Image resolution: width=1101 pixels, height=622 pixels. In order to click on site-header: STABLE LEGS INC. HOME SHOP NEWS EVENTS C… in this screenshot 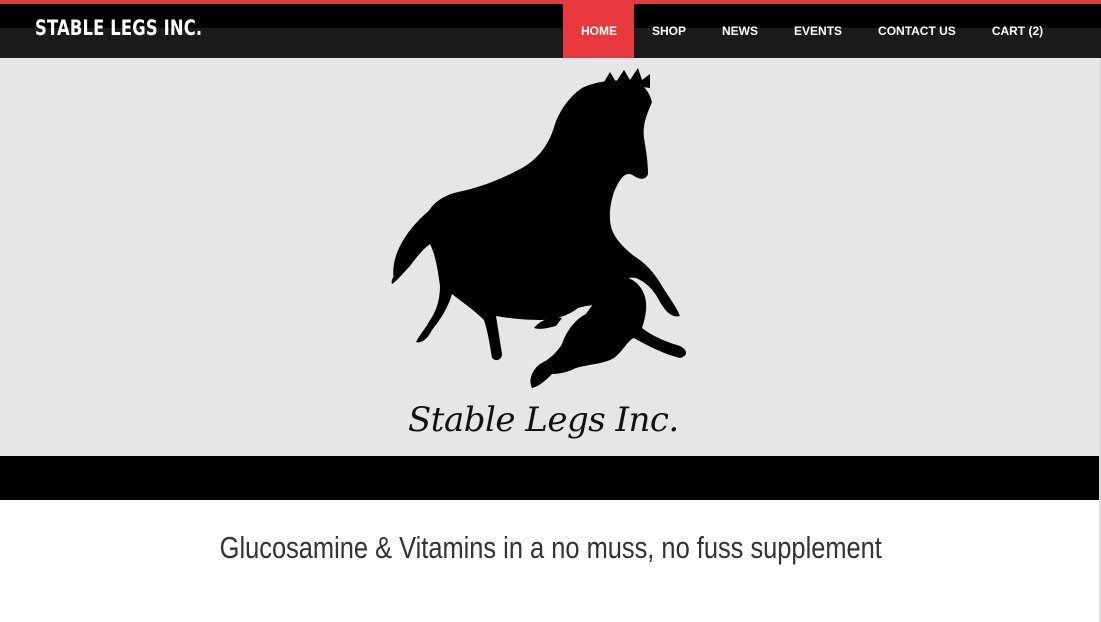, I will do `click(550, 31)`.